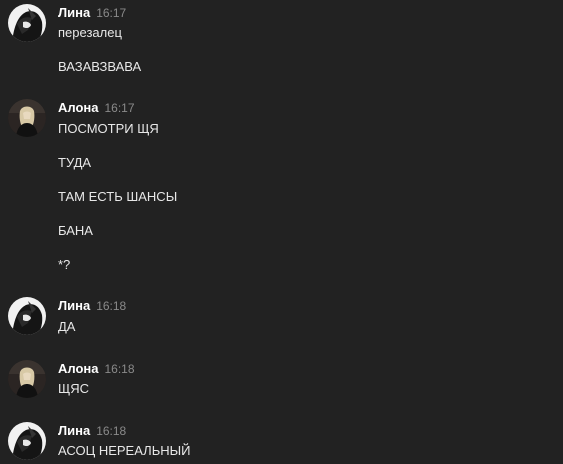 The image size is (563, 464). What do you see at coordinates (73, 388) in the screenshot?
I see `message-text: ЩЯС` at bounding box center [73, 388].